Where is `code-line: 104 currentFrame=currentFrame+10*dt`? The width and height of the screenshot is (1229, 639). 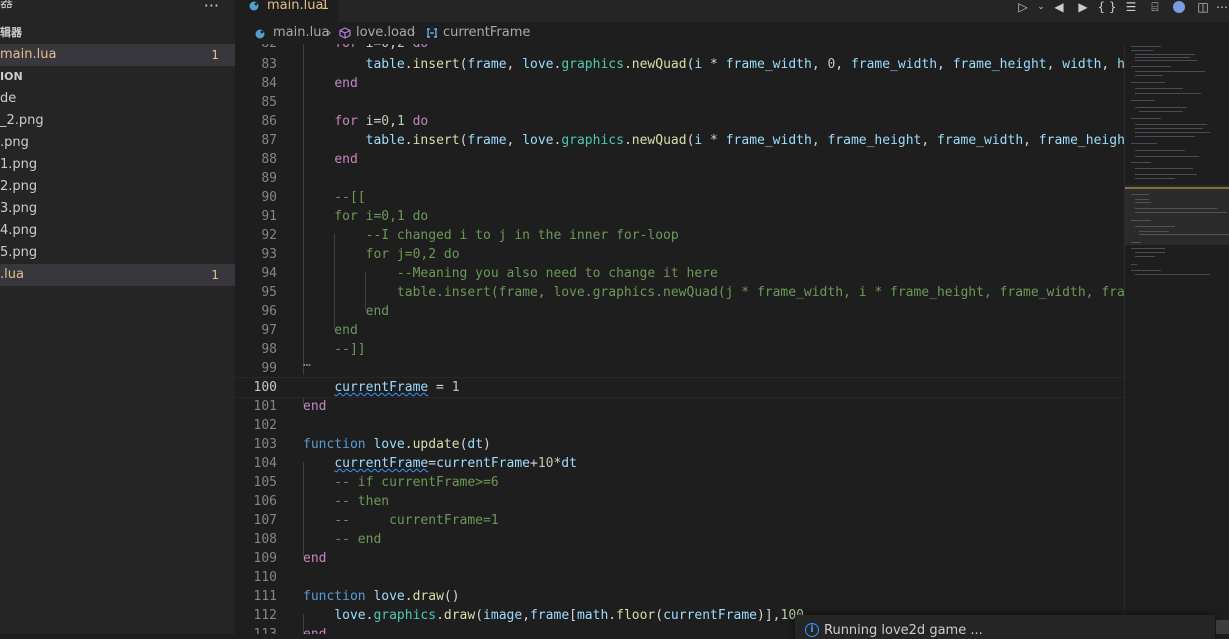 code-line: 104 currentFrame=currentFrame+10*dt is located at coordinates (415, 463).